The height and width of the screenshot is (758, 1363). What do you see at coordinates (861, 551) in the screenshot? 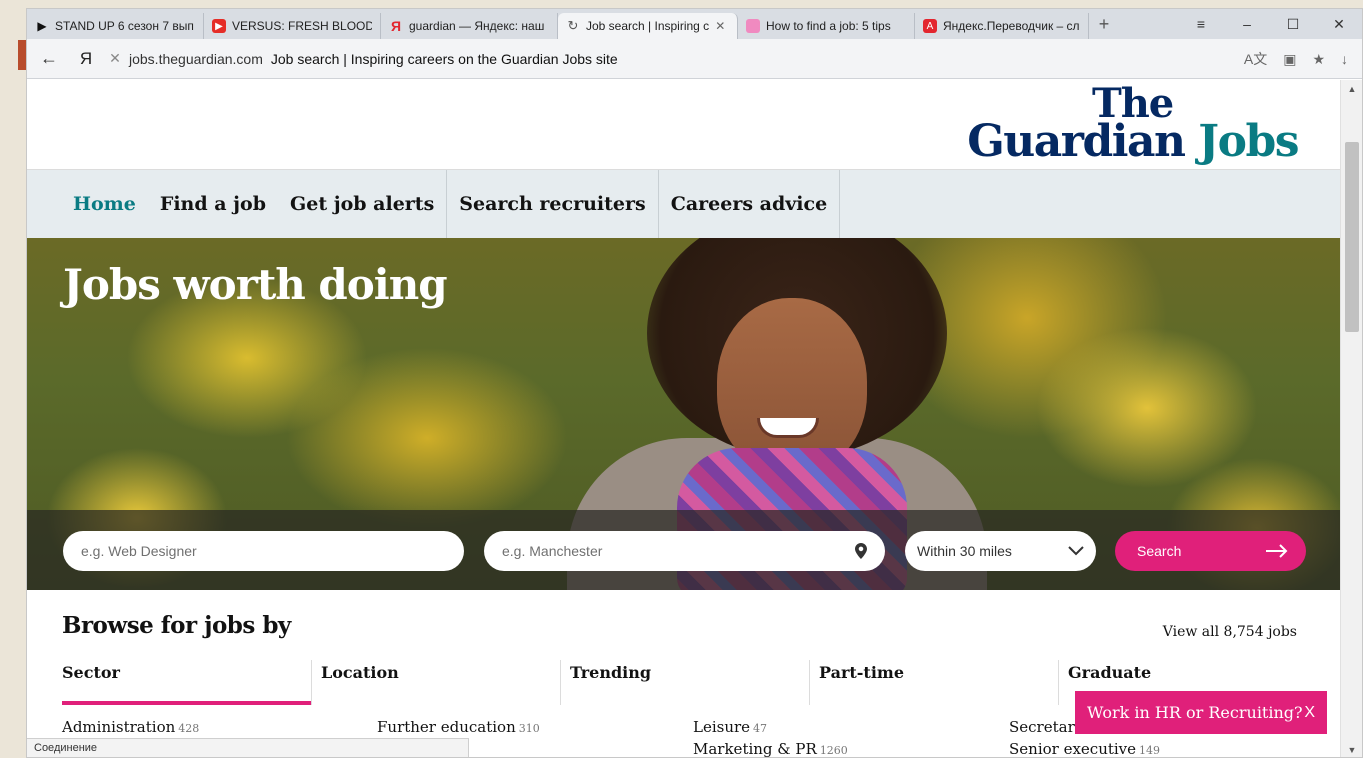
I see `location-pin-icon` at bounding box center [861, 551].